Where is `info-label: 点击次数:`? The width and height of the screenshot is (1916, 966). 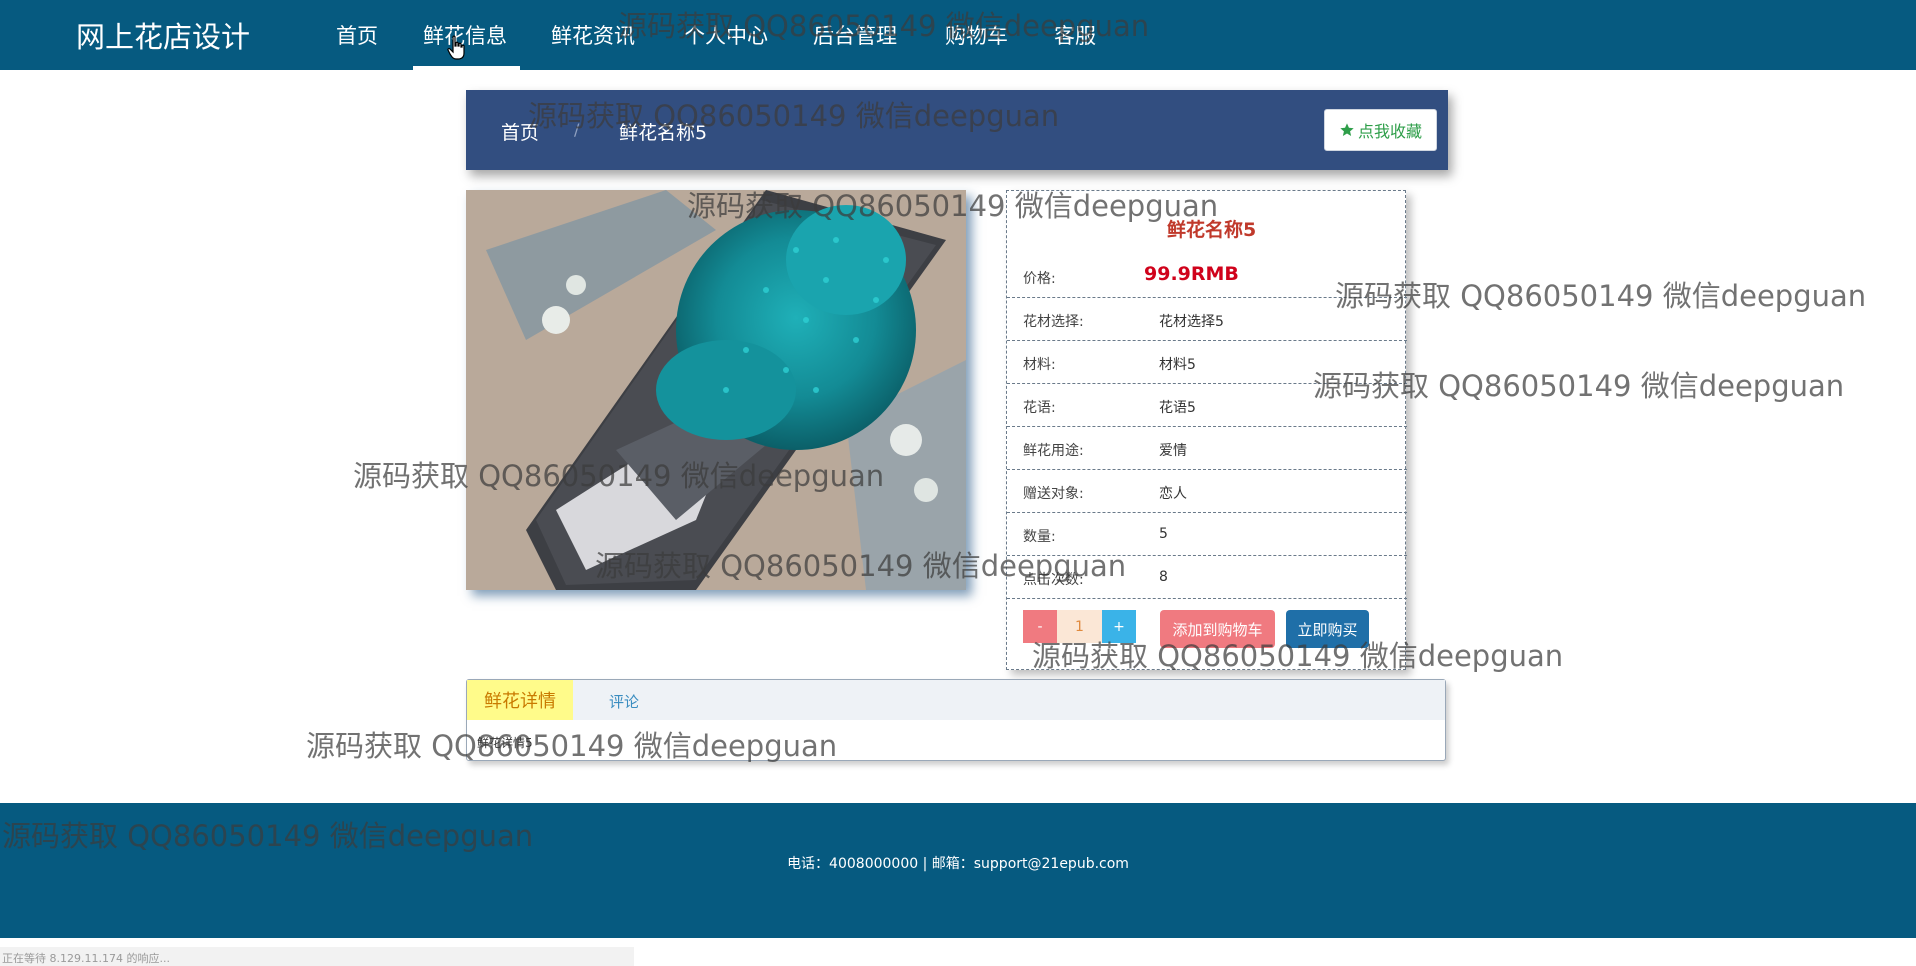 info-label: 点击次数: is located at coordinates (1053, 580).